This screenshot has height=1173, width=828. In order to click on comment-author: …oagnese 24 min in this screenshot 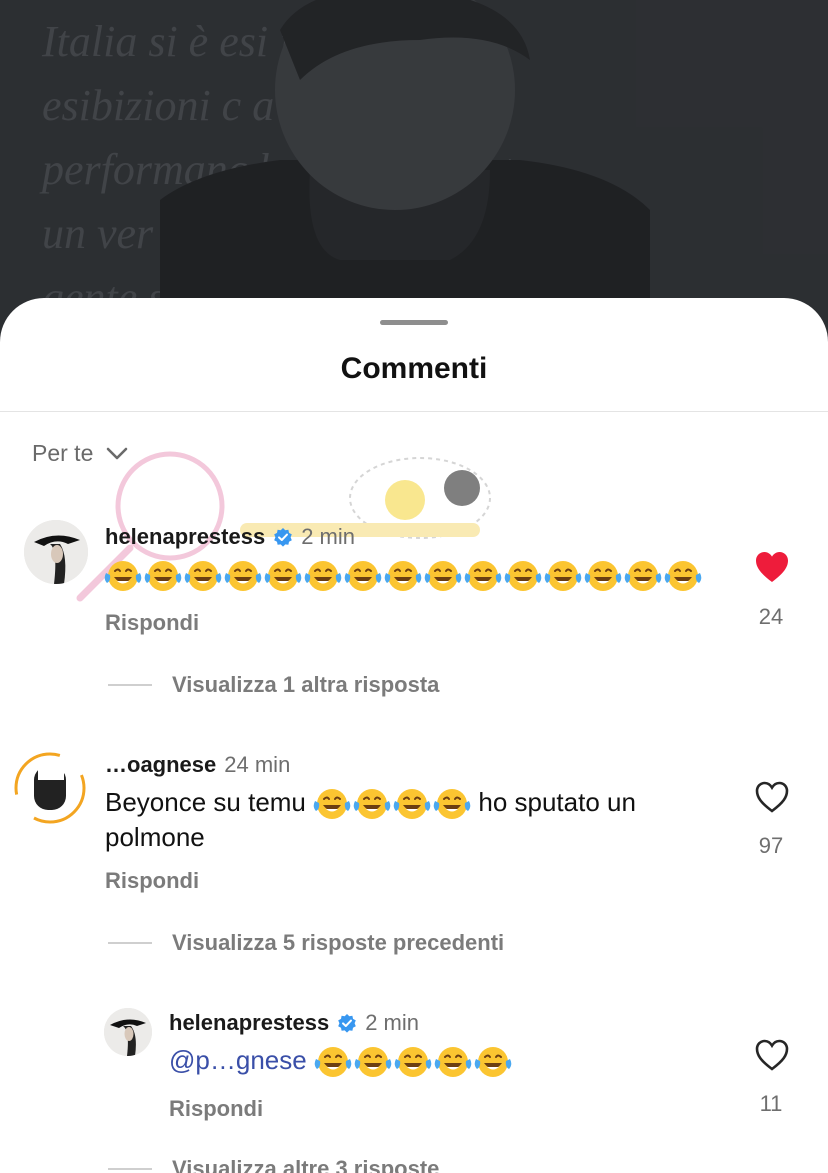, I will do `click(197, 765)`.